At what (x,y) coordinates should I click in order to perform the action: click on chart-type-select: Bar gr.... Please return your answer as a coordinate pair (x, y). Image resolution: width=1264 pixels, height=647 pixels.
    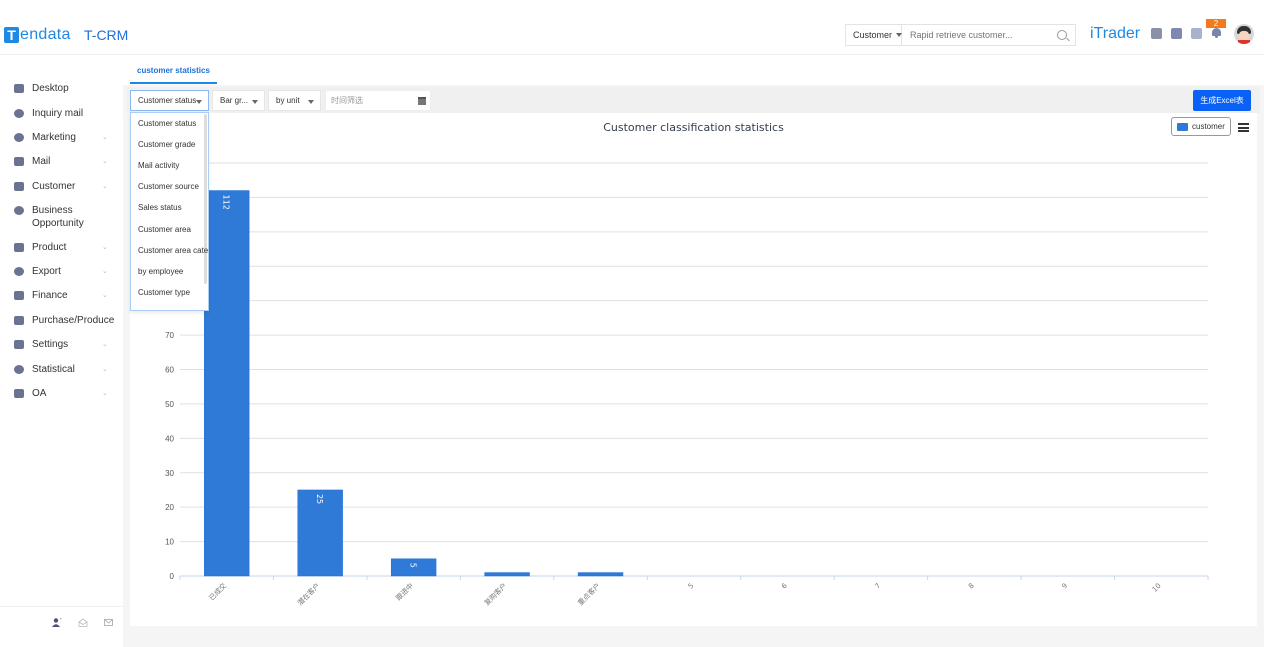
    Looking at the image, I should click on (238, 100).